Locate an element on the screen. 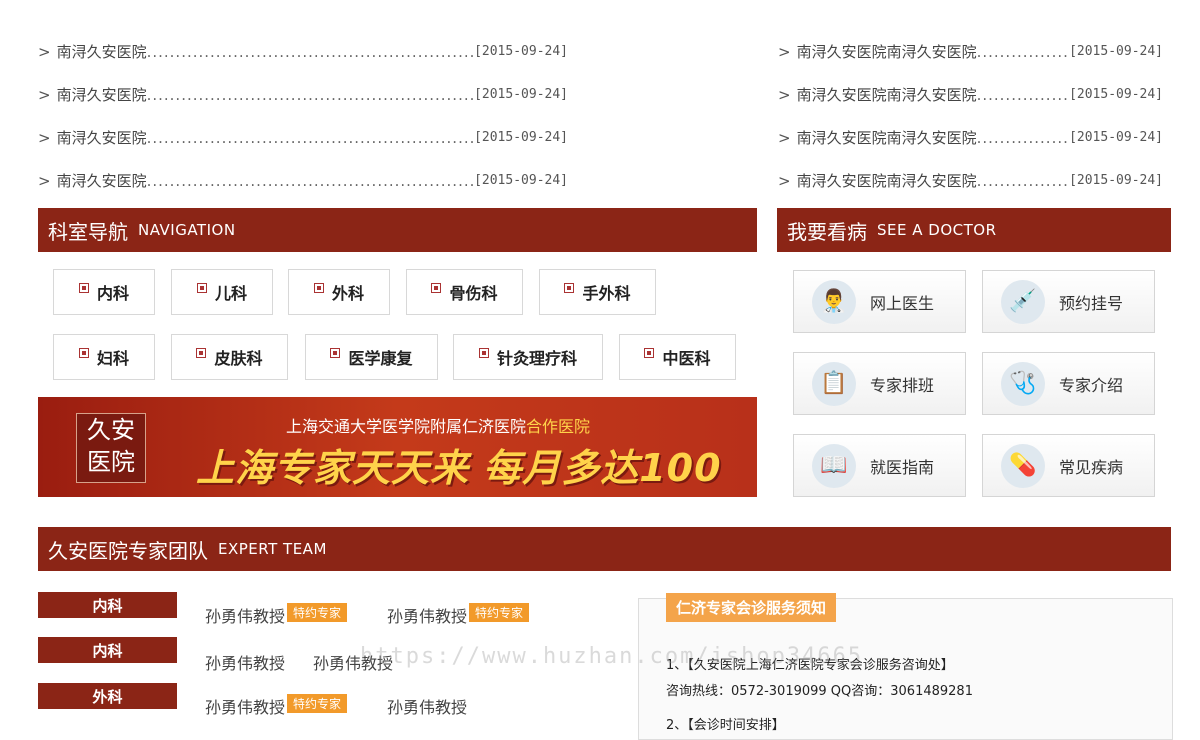 The width and height of the screenshot is (1200, 740). medical-guide-button: 📖 就医指南 is located at coordinates (879, 465).